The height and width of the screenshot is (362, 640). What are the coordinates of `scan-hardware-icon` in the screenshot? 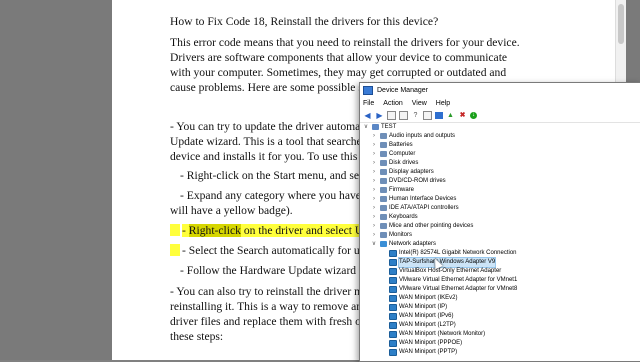 It's located at (427, 115).